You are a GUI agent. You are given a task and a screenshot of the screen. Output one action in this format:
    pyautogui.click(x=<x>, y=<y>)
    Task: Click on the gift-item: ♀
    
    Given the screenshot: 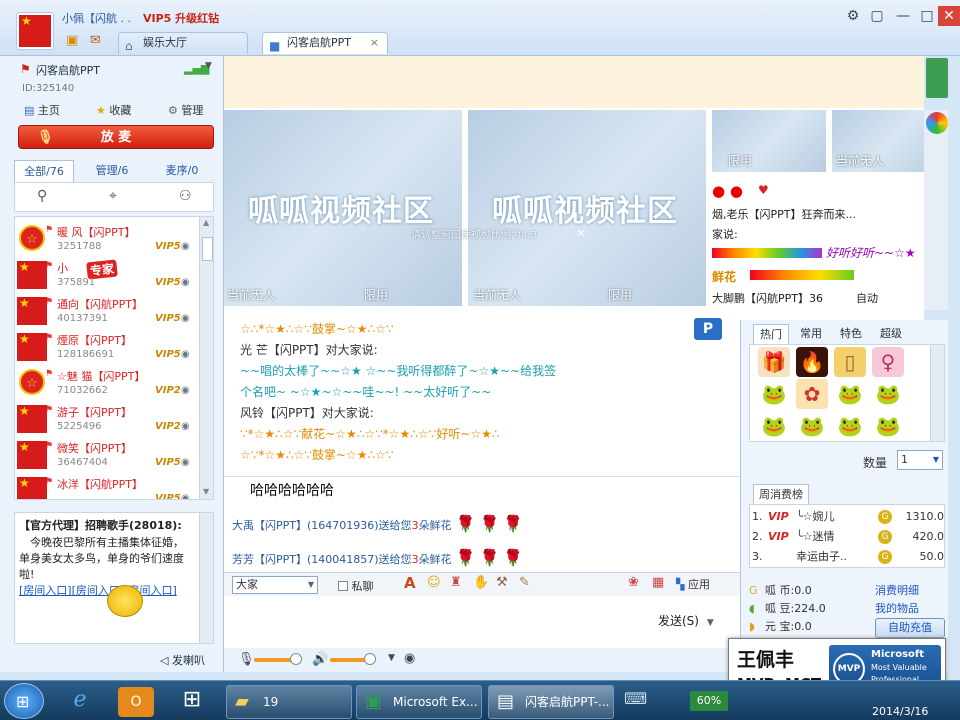 What is the action you would take?
    pyautogui.click(x=888, y=362)
    